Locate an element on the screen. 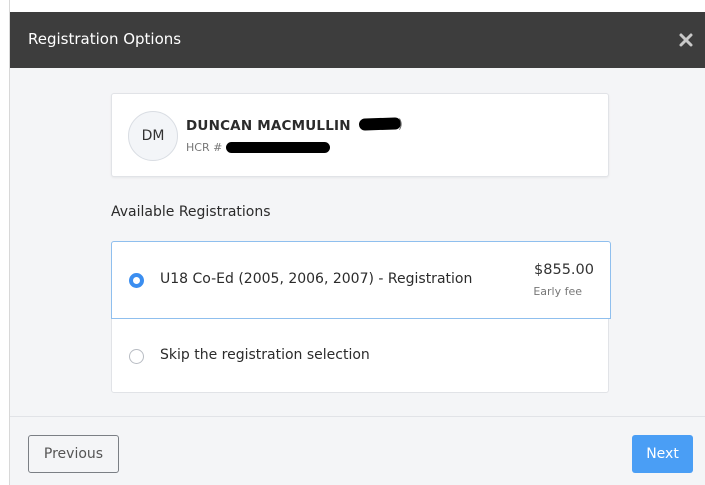 The height and width of the screenshot is (485, 705). player-name: DUNCAN MACMULLIN is located at coordinates (268, 126).